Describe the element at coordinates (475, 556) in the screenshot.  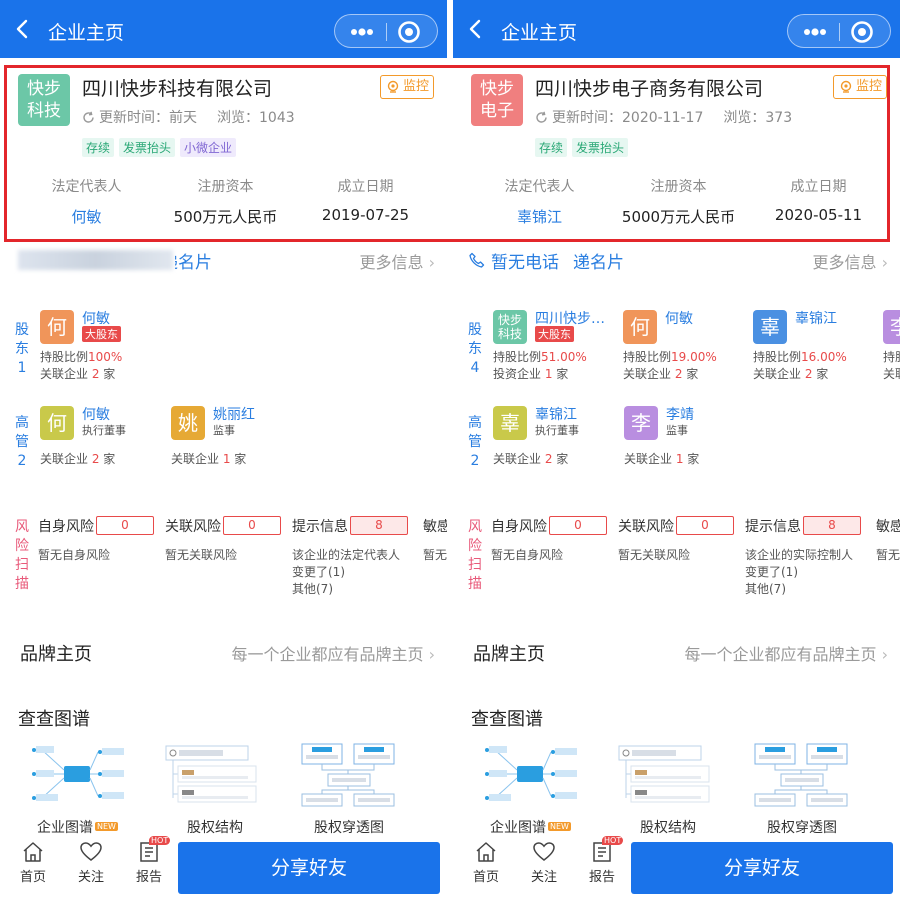
I see `risk-scan-label: 风险扫描` at that location.